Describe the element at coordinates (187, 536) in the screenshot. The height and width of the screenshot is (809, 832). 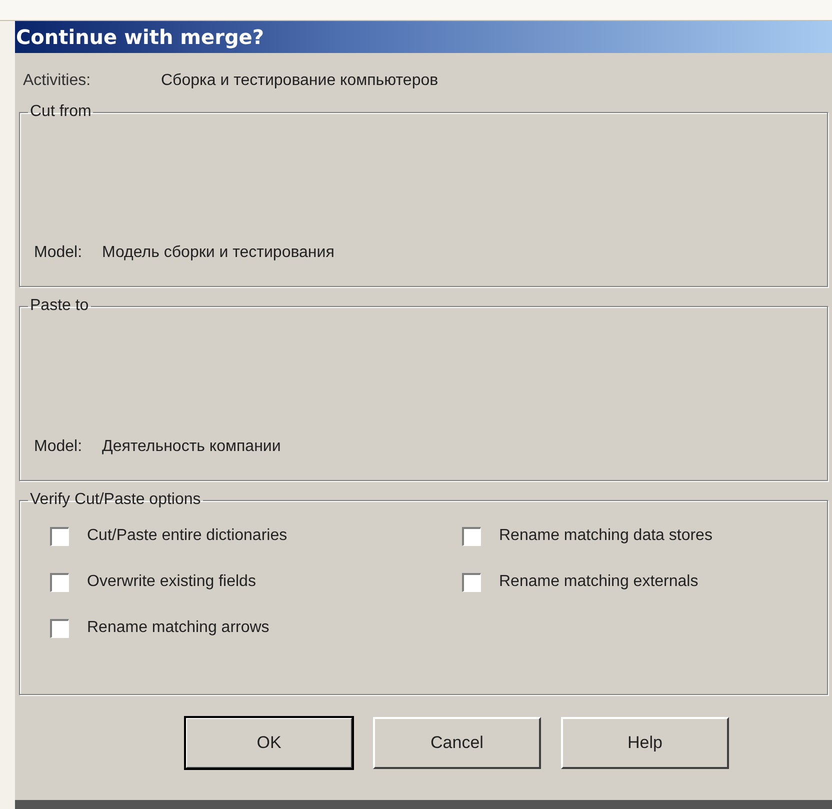
I see `checkbox-label: Cut/Paste entire dictionaries` at that location.